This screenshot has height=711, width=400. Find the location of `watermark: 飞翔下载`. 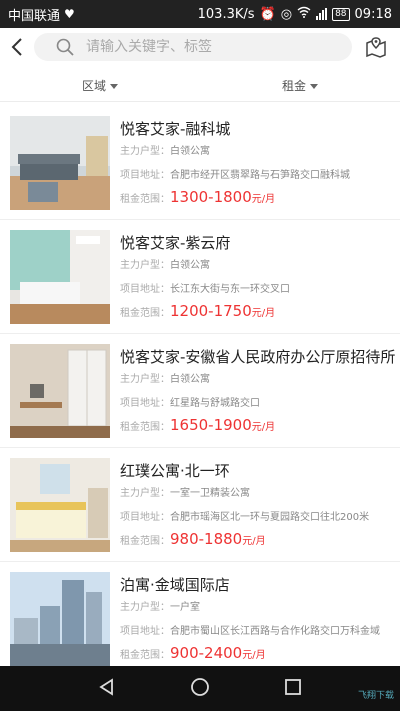

watermark: 飞翔下载 is located at coordinates (375, 696).